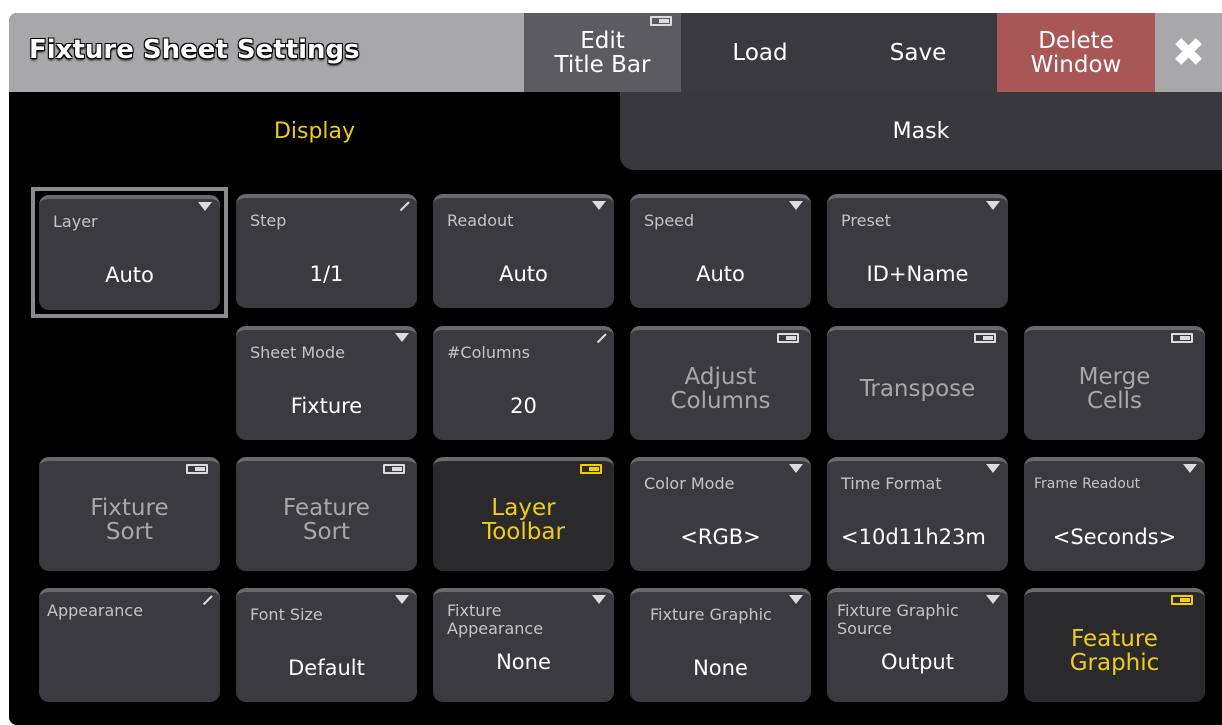 Image resolution: width=1222 pixels, height=725 pixels. Describe the element at coordinates (523, 662) in the screenshot. I see `fixture-appearance-value: None` at that location.